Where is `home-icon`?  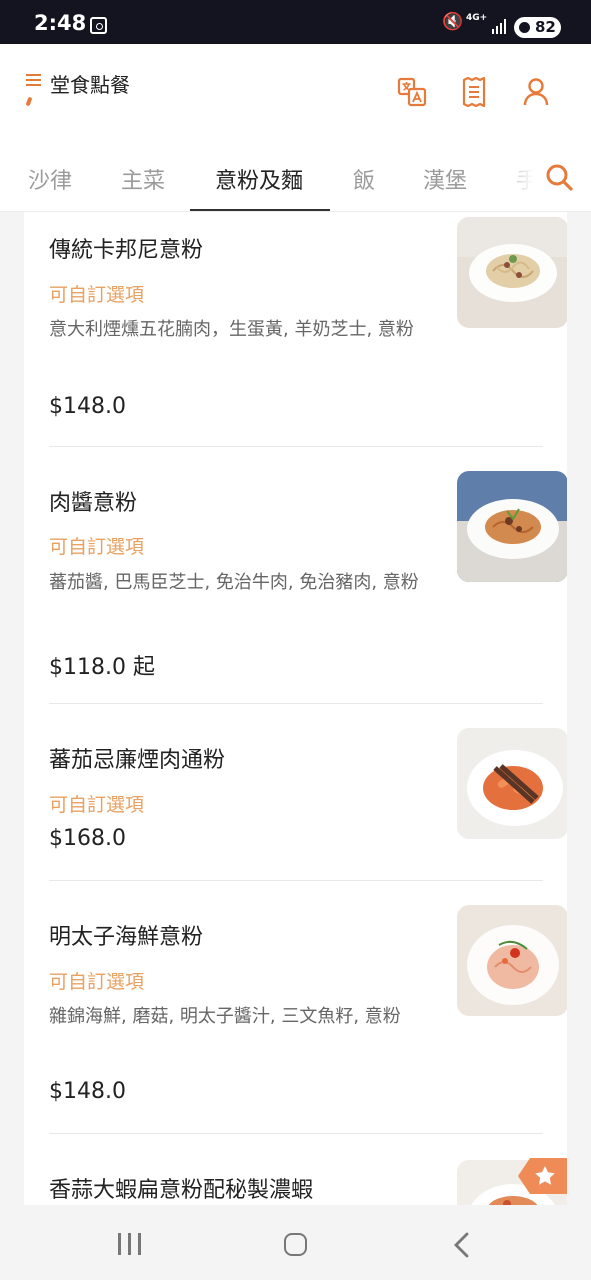
home-icon is located at coordinates (295, 1244).